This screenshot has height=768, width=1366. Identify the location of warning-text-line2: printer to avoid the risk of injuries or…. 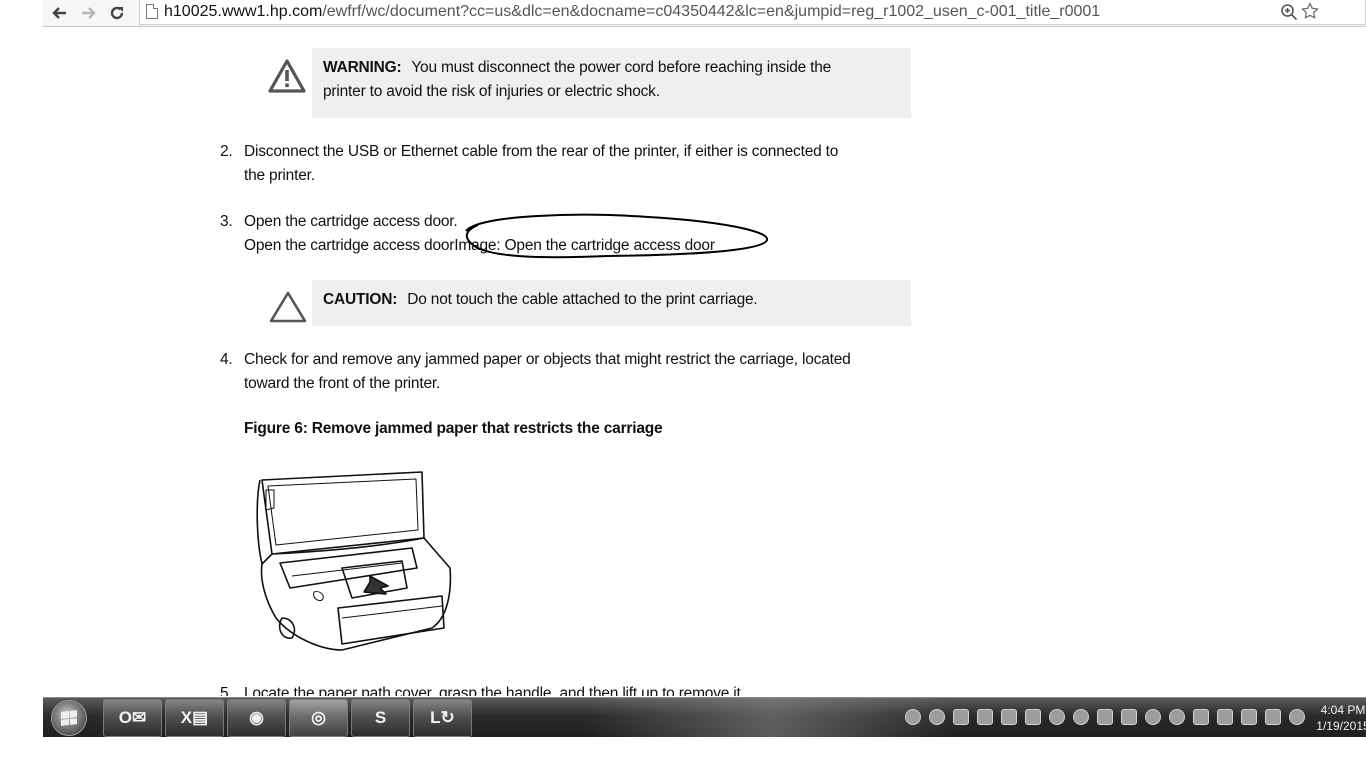
(491, 91).